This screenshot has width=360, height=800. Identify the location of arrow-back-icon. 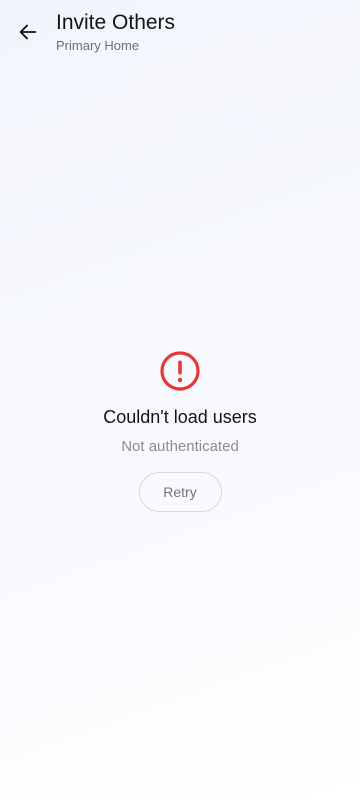
(28, 32).